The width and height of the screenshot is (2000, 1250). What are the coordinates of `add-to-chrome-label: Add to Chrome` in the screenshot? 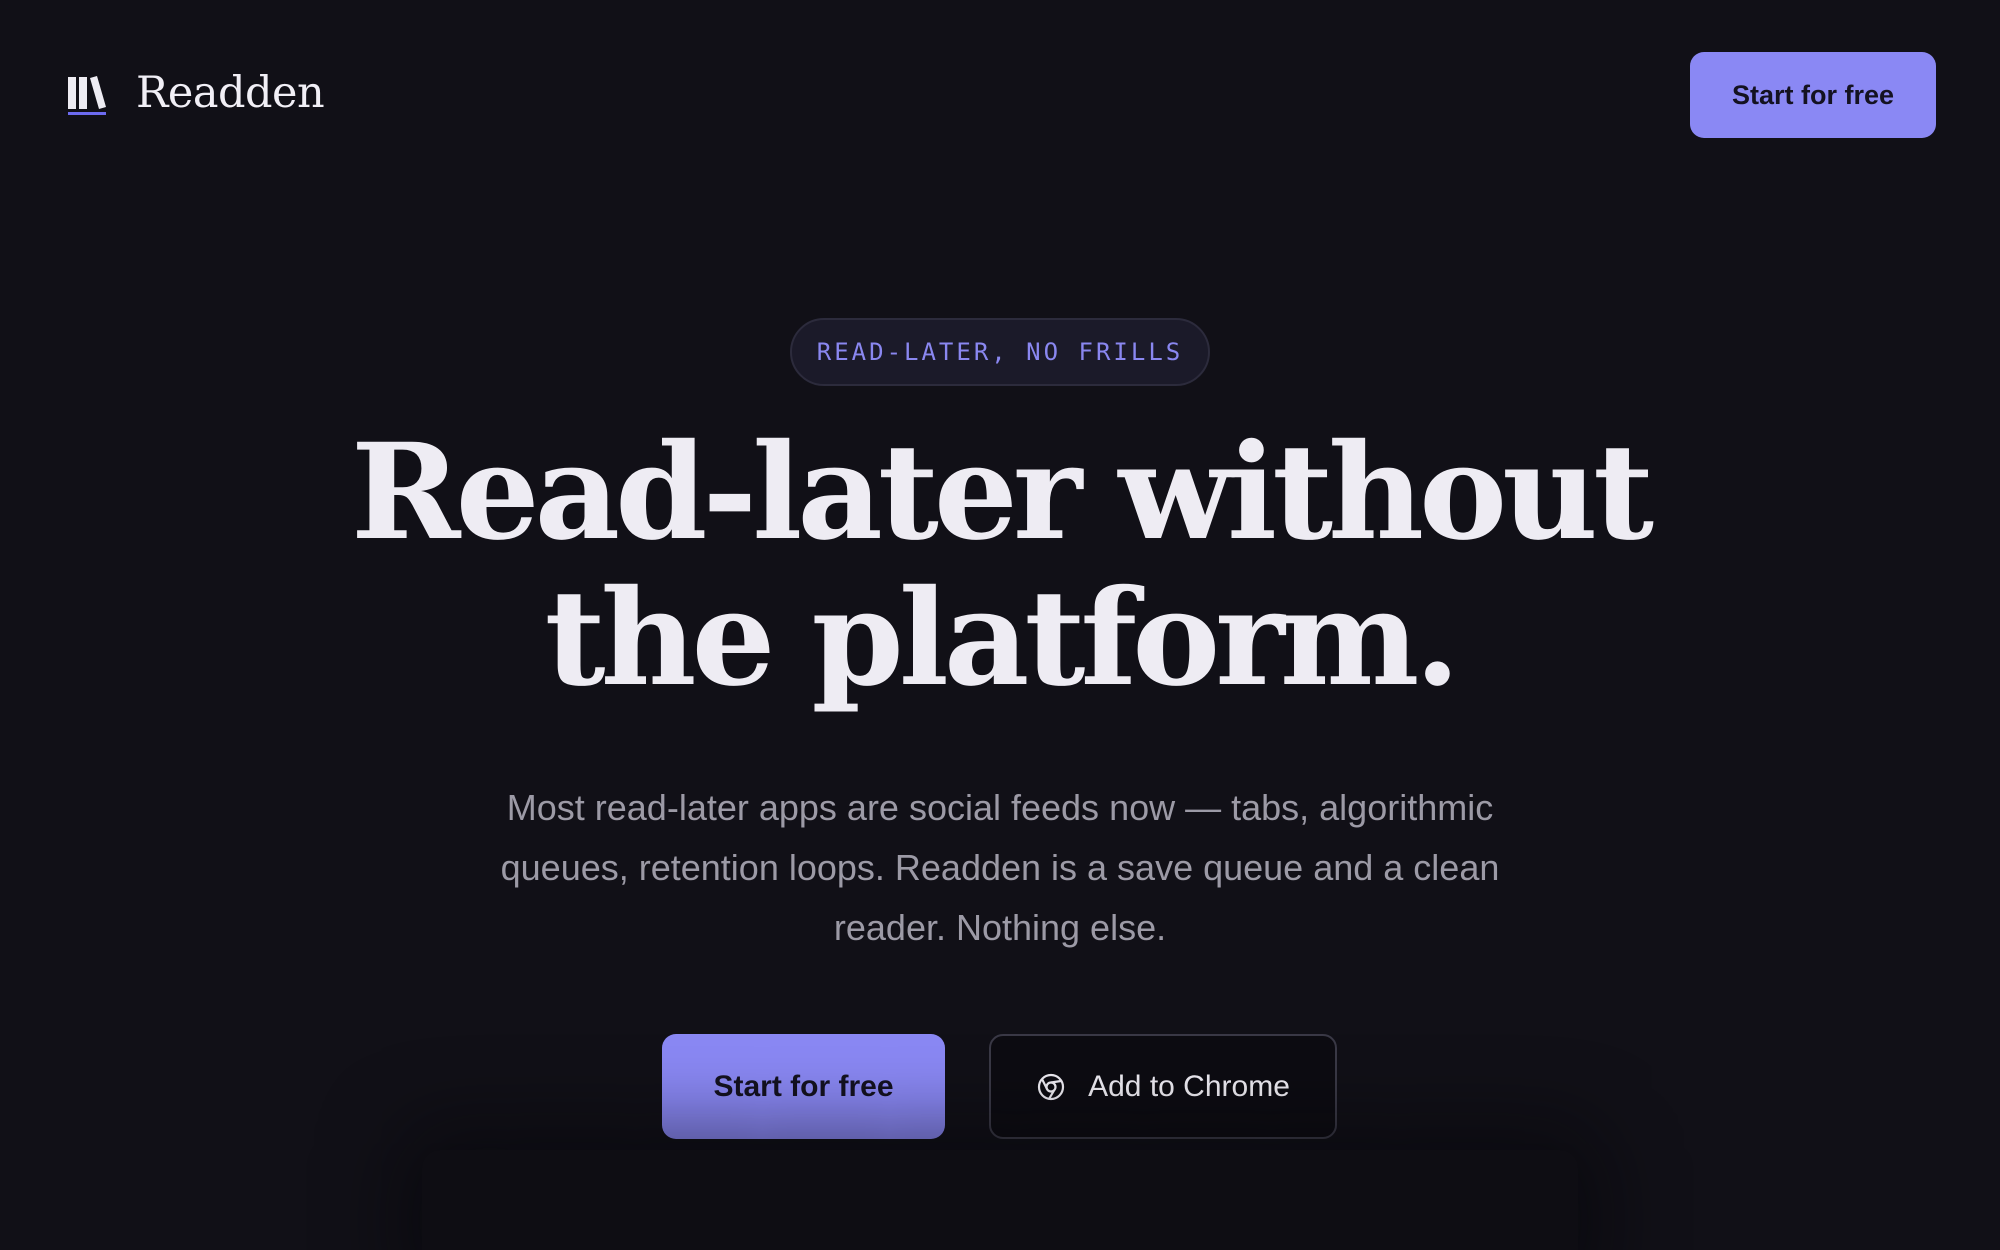 It's located at (1189, 1086).